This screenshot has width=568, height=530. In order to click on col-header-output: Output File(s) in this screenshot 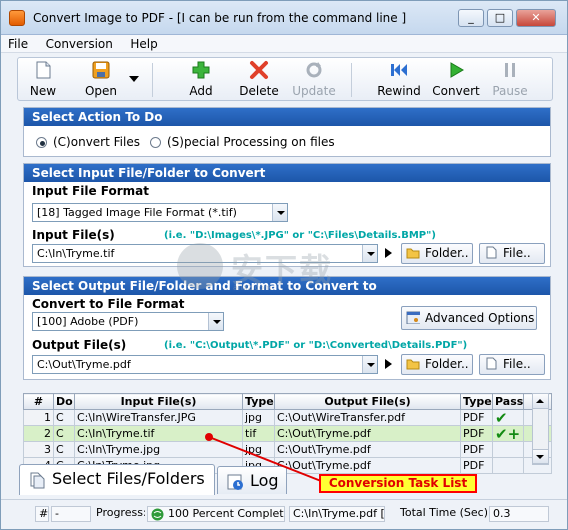, I will do `click(367, 401)`.